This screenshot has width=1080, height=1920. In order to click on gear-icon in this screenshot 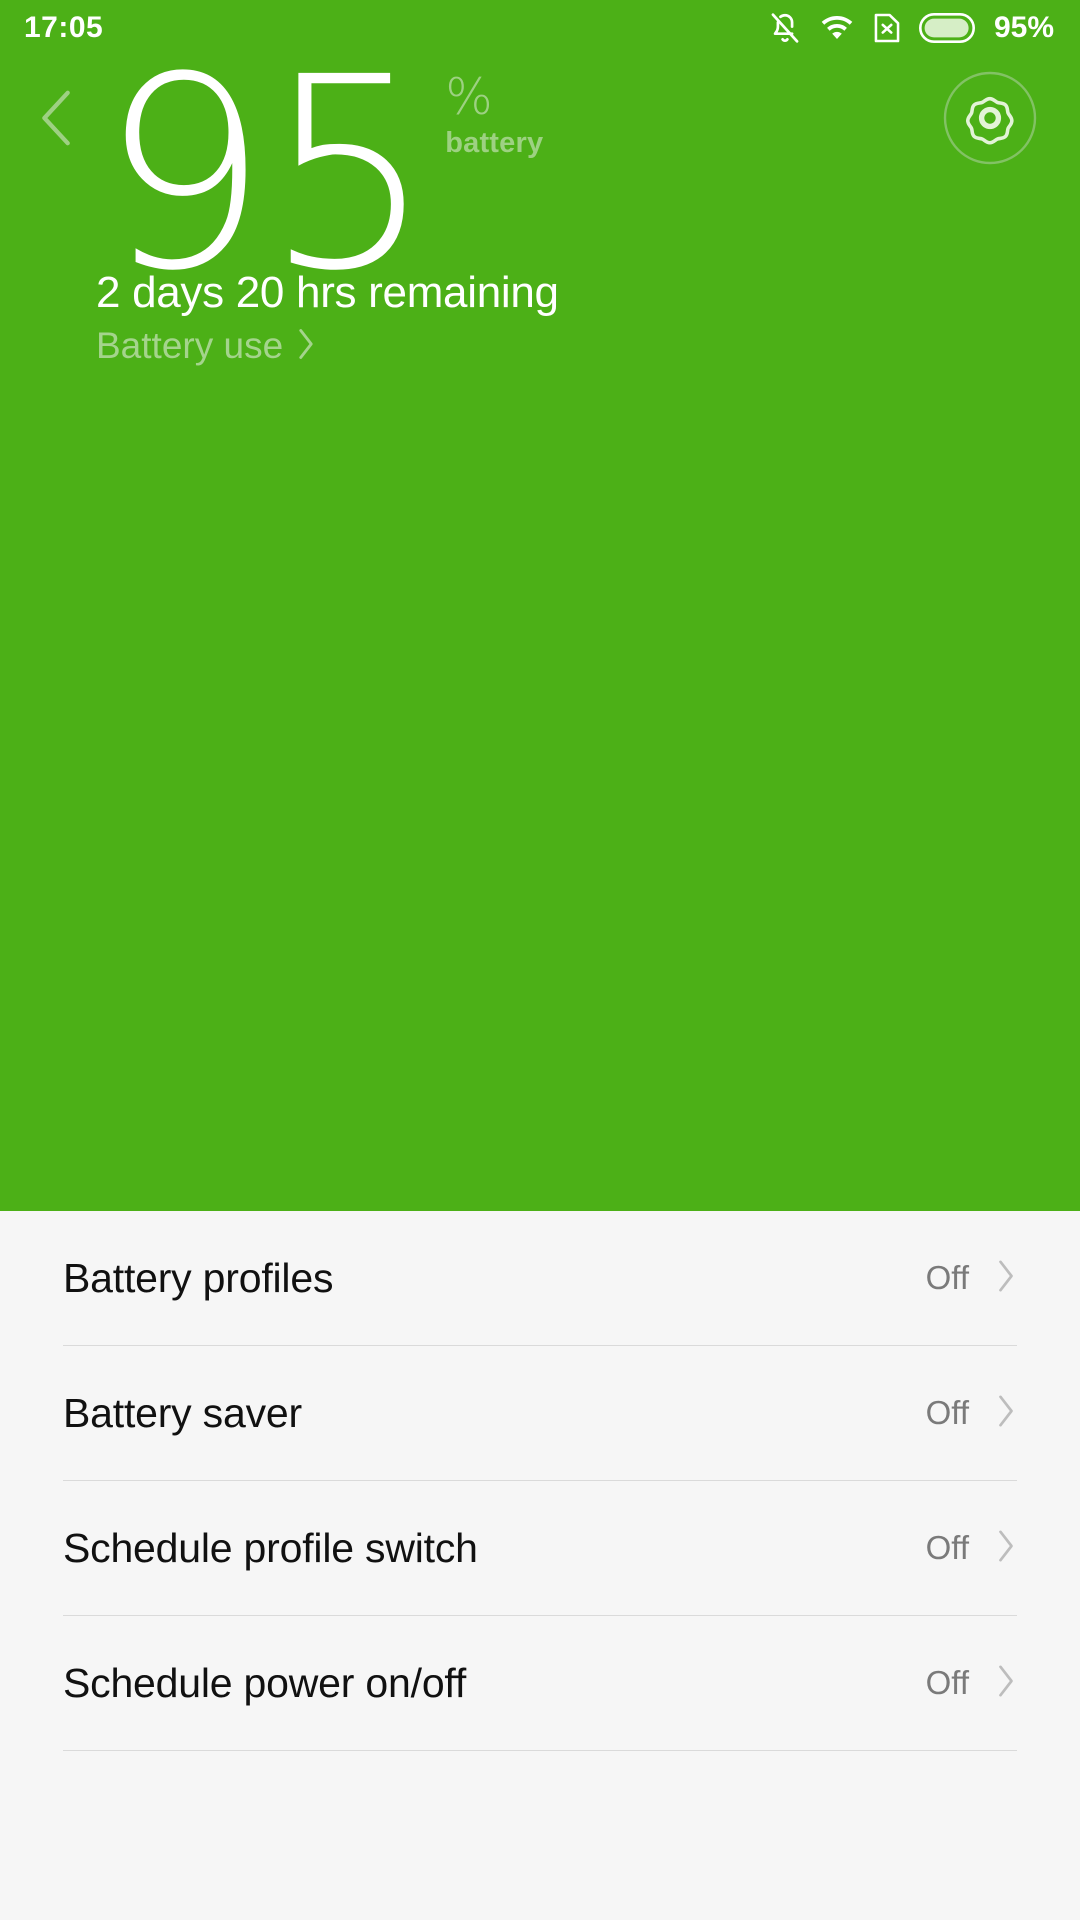, I will do `click(990, 120)`.